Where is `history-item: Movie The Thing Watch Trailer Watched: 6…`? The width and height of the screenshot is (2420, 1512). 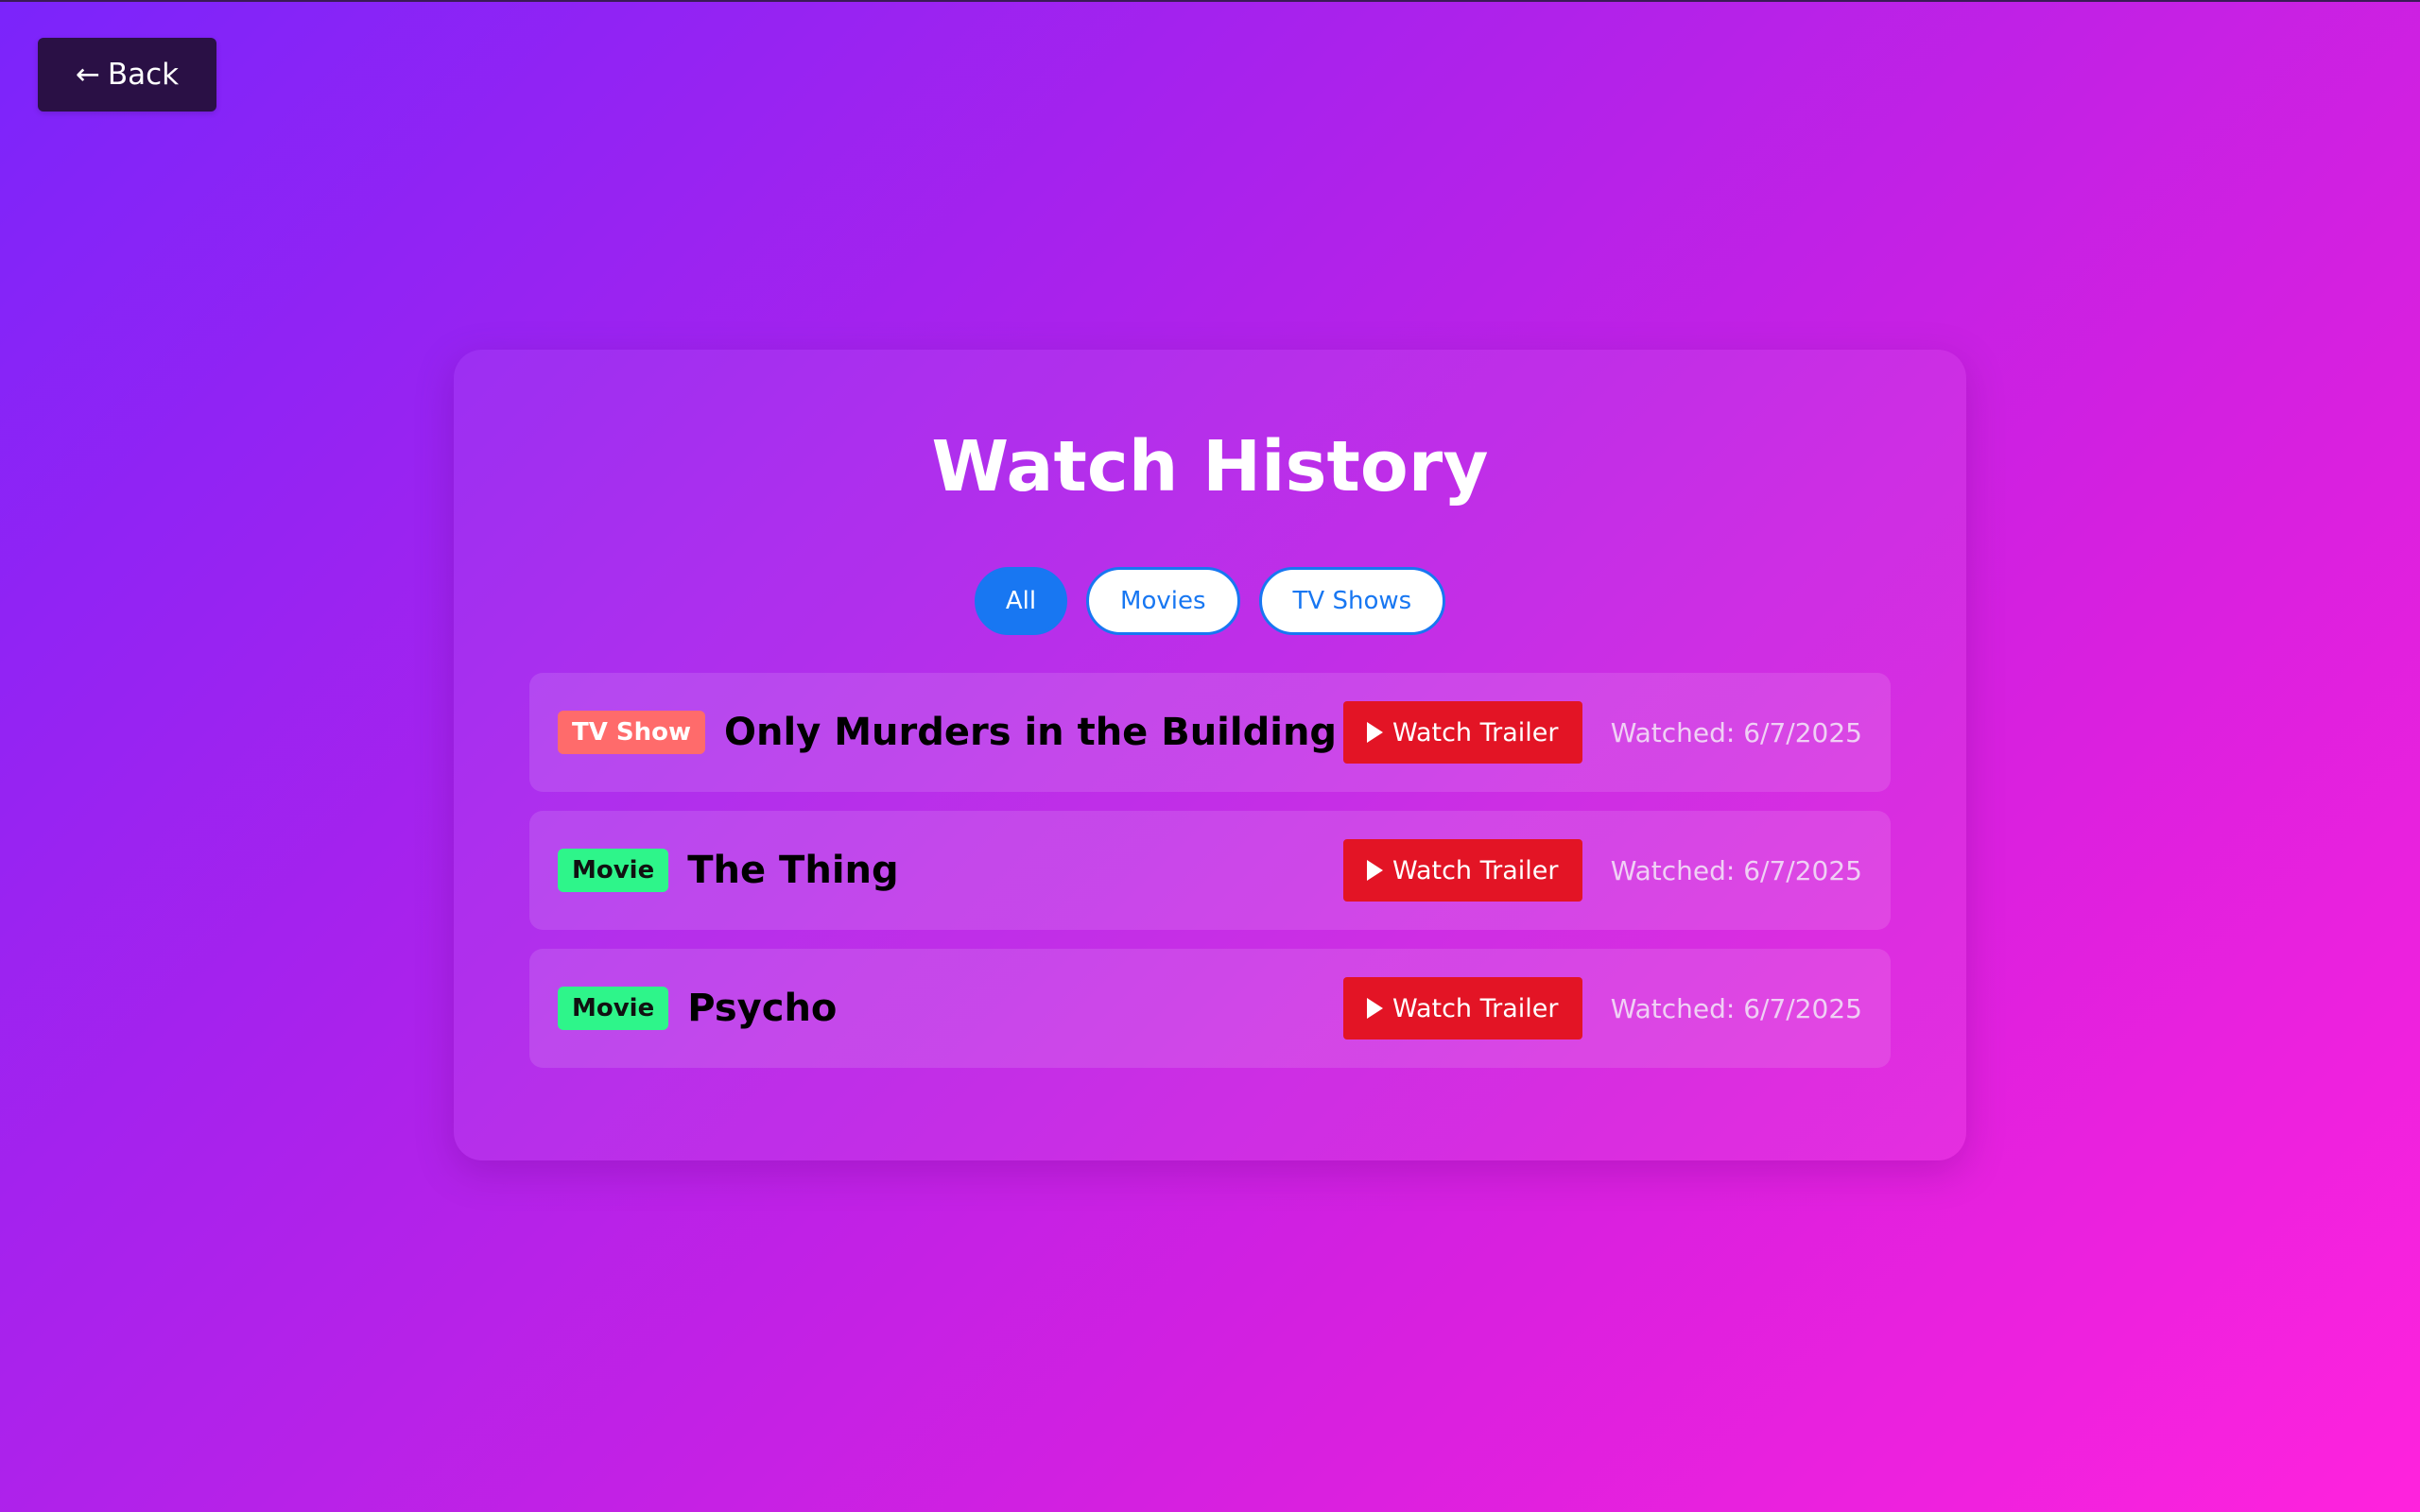
history-item: Movie The Thing Watch Trailer Watched: 6… is located at coordinates (1210, 870).